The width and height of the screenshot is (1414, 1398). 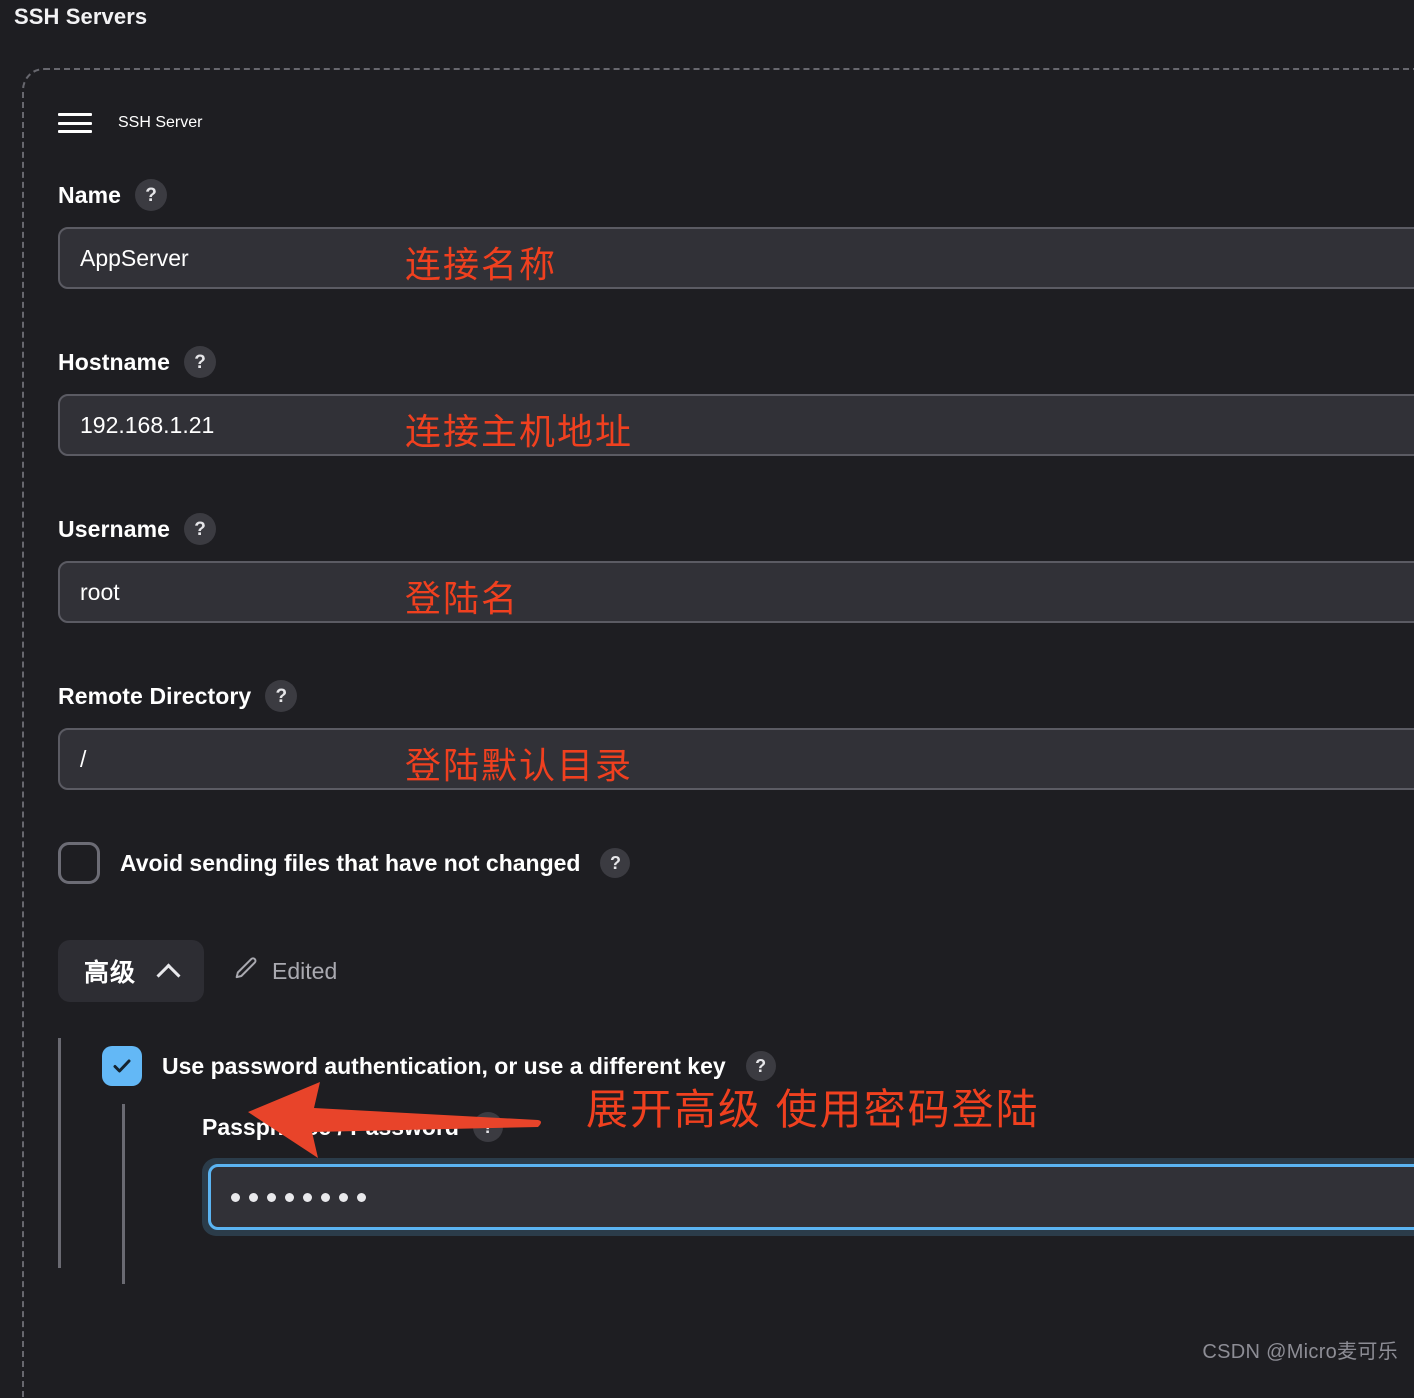 What do you see at coordinates (736, 362) in the screenshot?
I see `label-row-hostname: Hostname ?` at bounding box center [736, 362].